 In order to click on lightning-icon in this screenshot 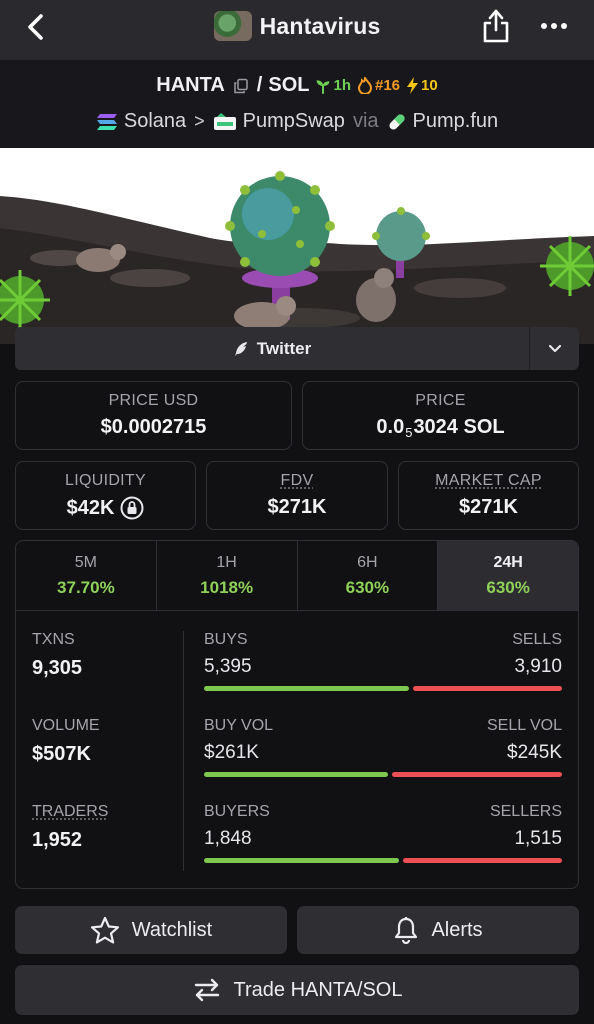, I will do `click(413, 85)`.